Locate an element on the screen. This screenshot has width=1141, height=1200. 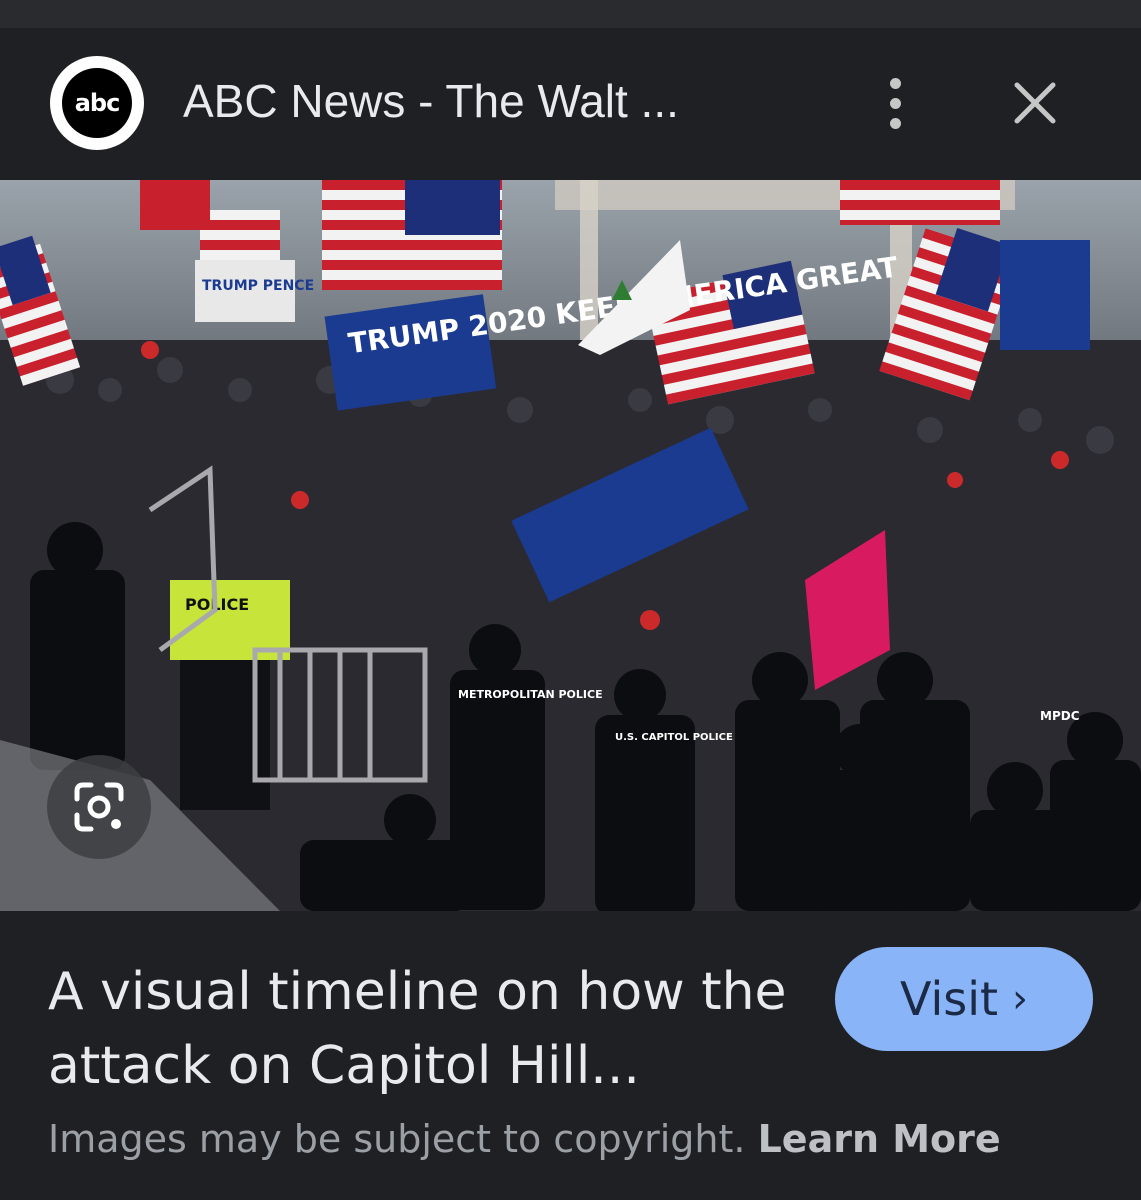
police-back-text: U.S. CAPITOL POLICE is located at coordinates (674, 737).